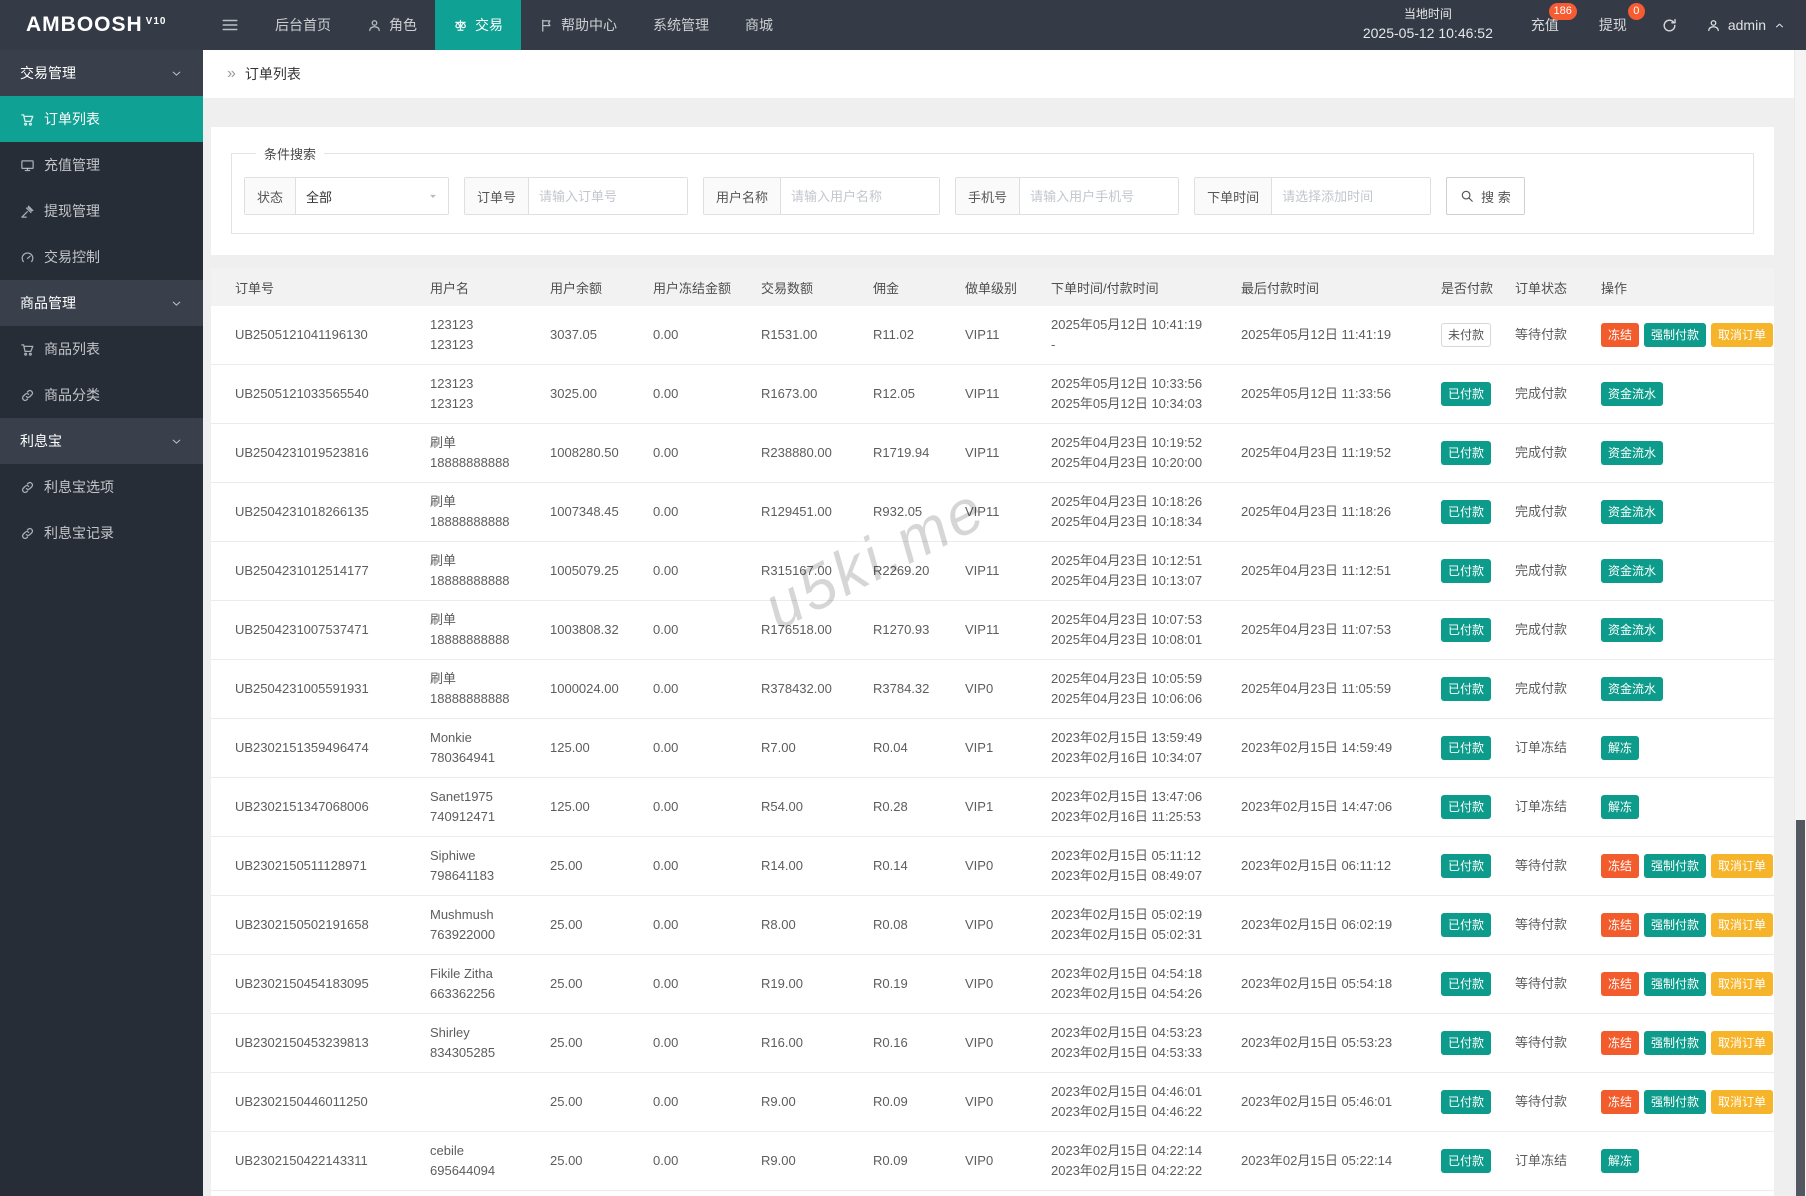 The height and width of the screenshot is (1196, 1806). Describe the element at coordinates (759, 25) in the screenshot. I see `nav-mall: 商城` at that location.